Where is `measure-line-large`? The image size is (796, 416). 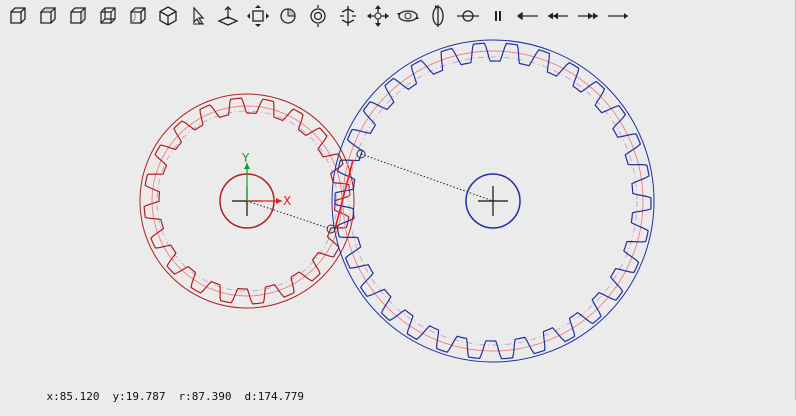
measure-line-large is located at coordinates (427, 177).